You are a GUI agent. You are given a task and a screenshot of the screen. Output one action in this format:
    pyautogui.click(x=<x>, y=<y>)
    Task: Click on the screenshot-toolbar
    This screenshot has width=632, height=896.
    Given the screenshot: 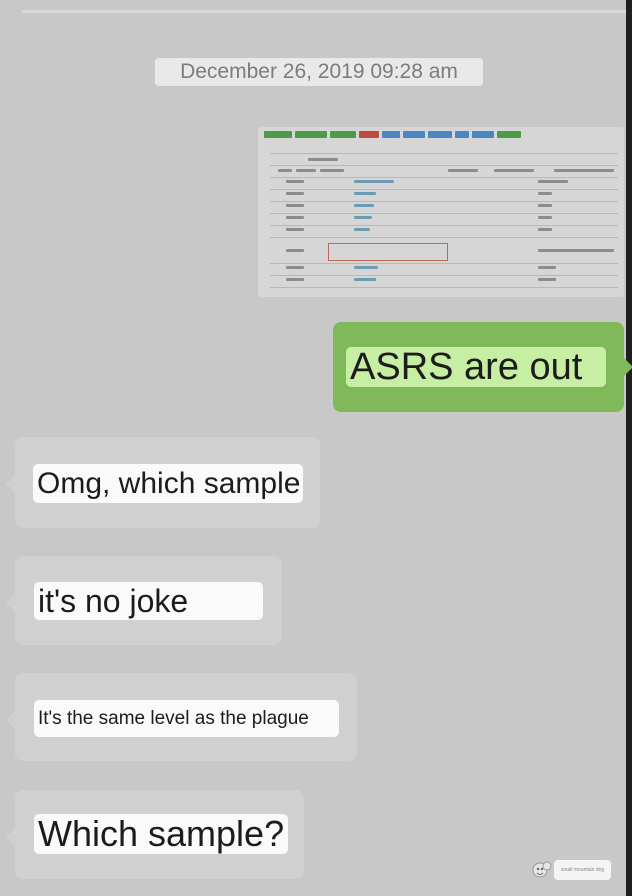 What is the action you would take?
    pyautogui.click(x=392, y=134)
    